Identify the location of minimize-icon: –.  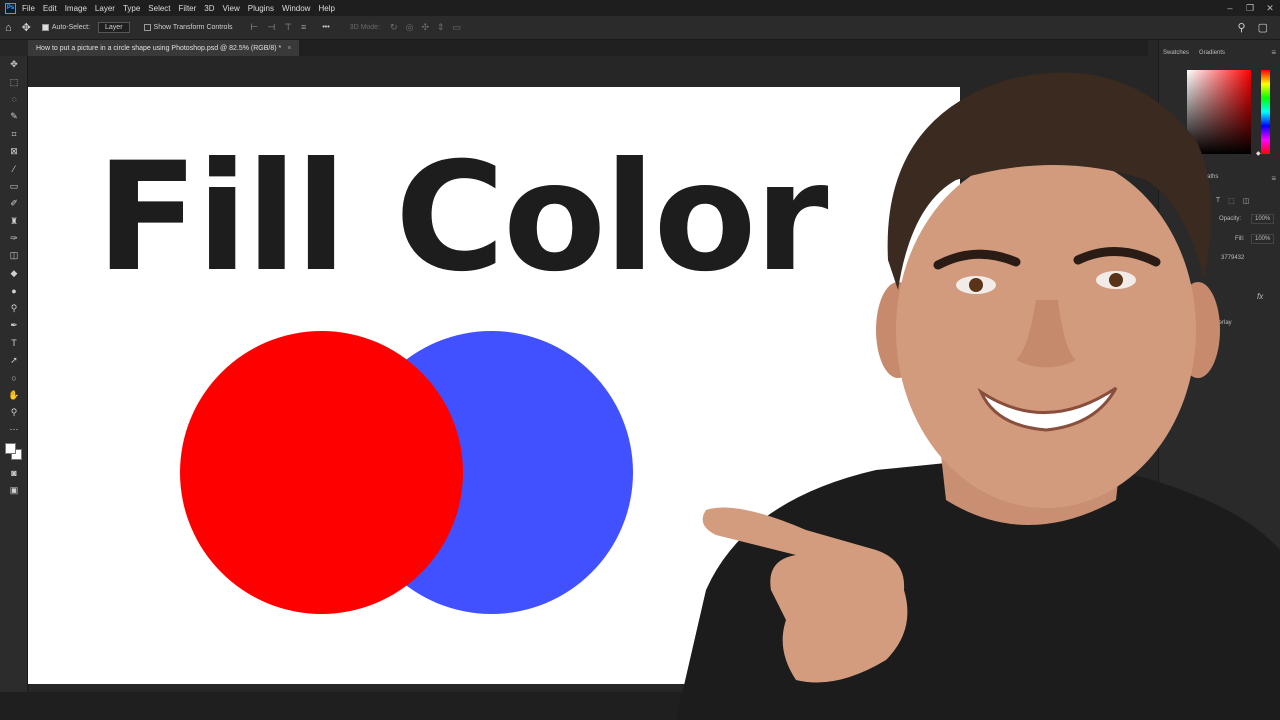
(1230, 8).